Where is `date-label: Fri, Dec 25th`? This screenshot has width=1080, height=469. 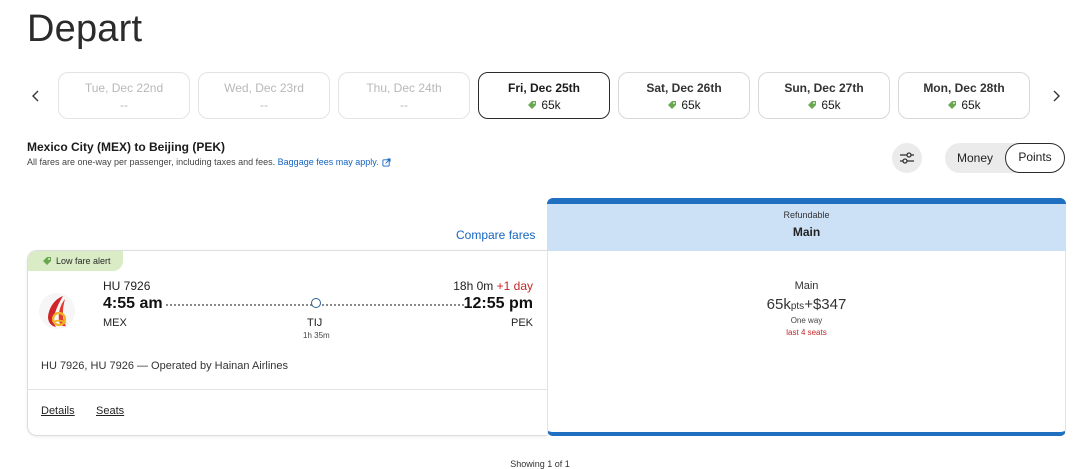
date-label: Fri, Dec 25th is located at coordinates (544, 88).